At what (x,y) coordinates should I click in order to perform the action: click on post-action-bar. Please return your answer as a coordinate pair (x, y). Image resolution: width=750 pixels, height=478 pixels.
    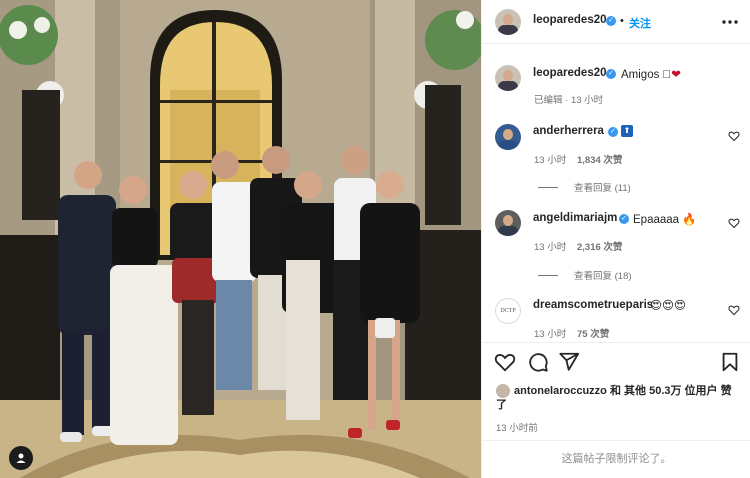
    Looking at the image, I should click on (616, 364).